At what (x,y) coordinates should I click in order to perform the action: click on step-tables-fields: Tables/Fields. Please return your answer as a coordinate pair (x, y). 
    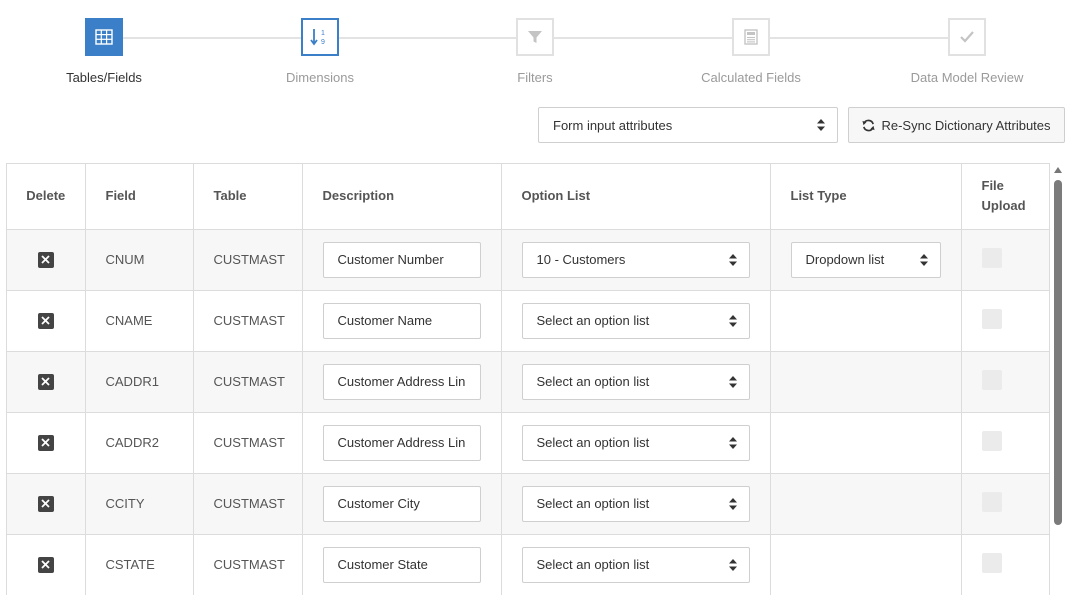
    Looking at the image, I should click on (104, 51).